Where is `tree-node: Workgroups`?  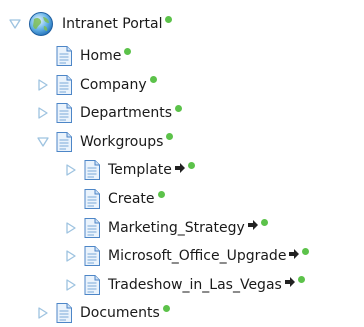 tree-node: Workgroups is located at coordinates (105, 142).